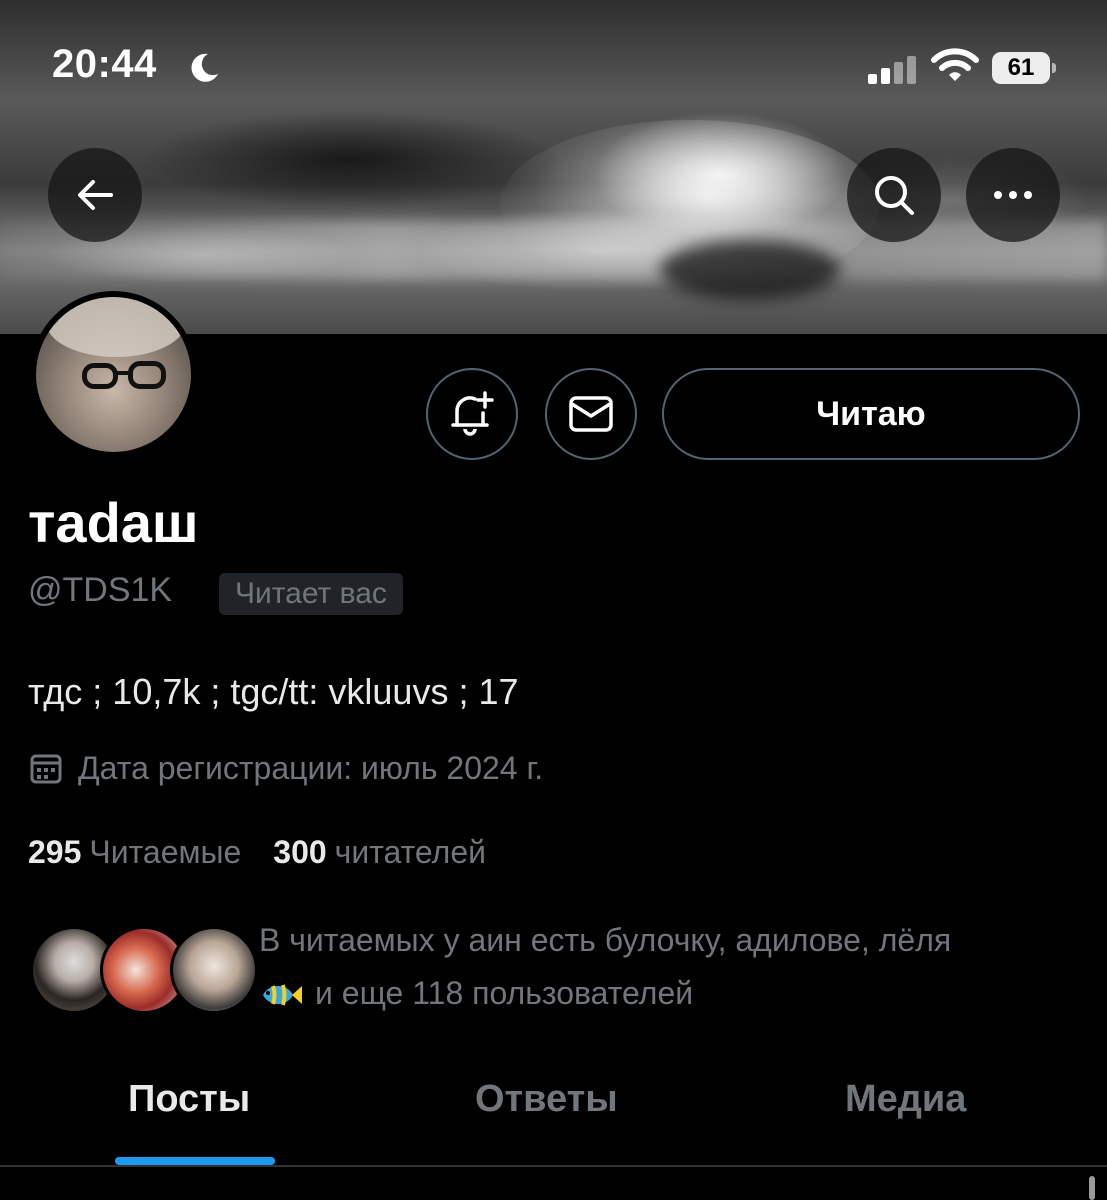 The height and width of the screenshot is (1200, 1107). Describe the element at coordinates (165, 852) in the screenshot. I see `following-label: Читаемые` at that location.